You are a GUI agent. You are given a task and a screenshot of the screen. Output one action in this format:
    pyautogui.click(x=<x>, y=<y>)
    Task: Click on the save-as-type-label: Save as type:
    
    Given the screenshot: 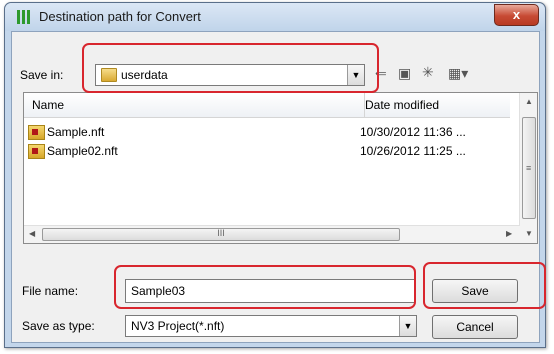 What is the action you would take?
    pyautogui.click(x=58, y=326)
    